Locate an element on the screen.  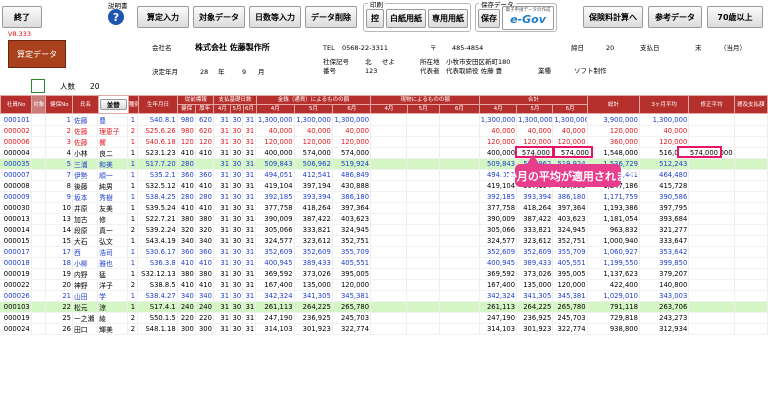
sum-5-cell: 389,433 is located at coordinates (535, 263).